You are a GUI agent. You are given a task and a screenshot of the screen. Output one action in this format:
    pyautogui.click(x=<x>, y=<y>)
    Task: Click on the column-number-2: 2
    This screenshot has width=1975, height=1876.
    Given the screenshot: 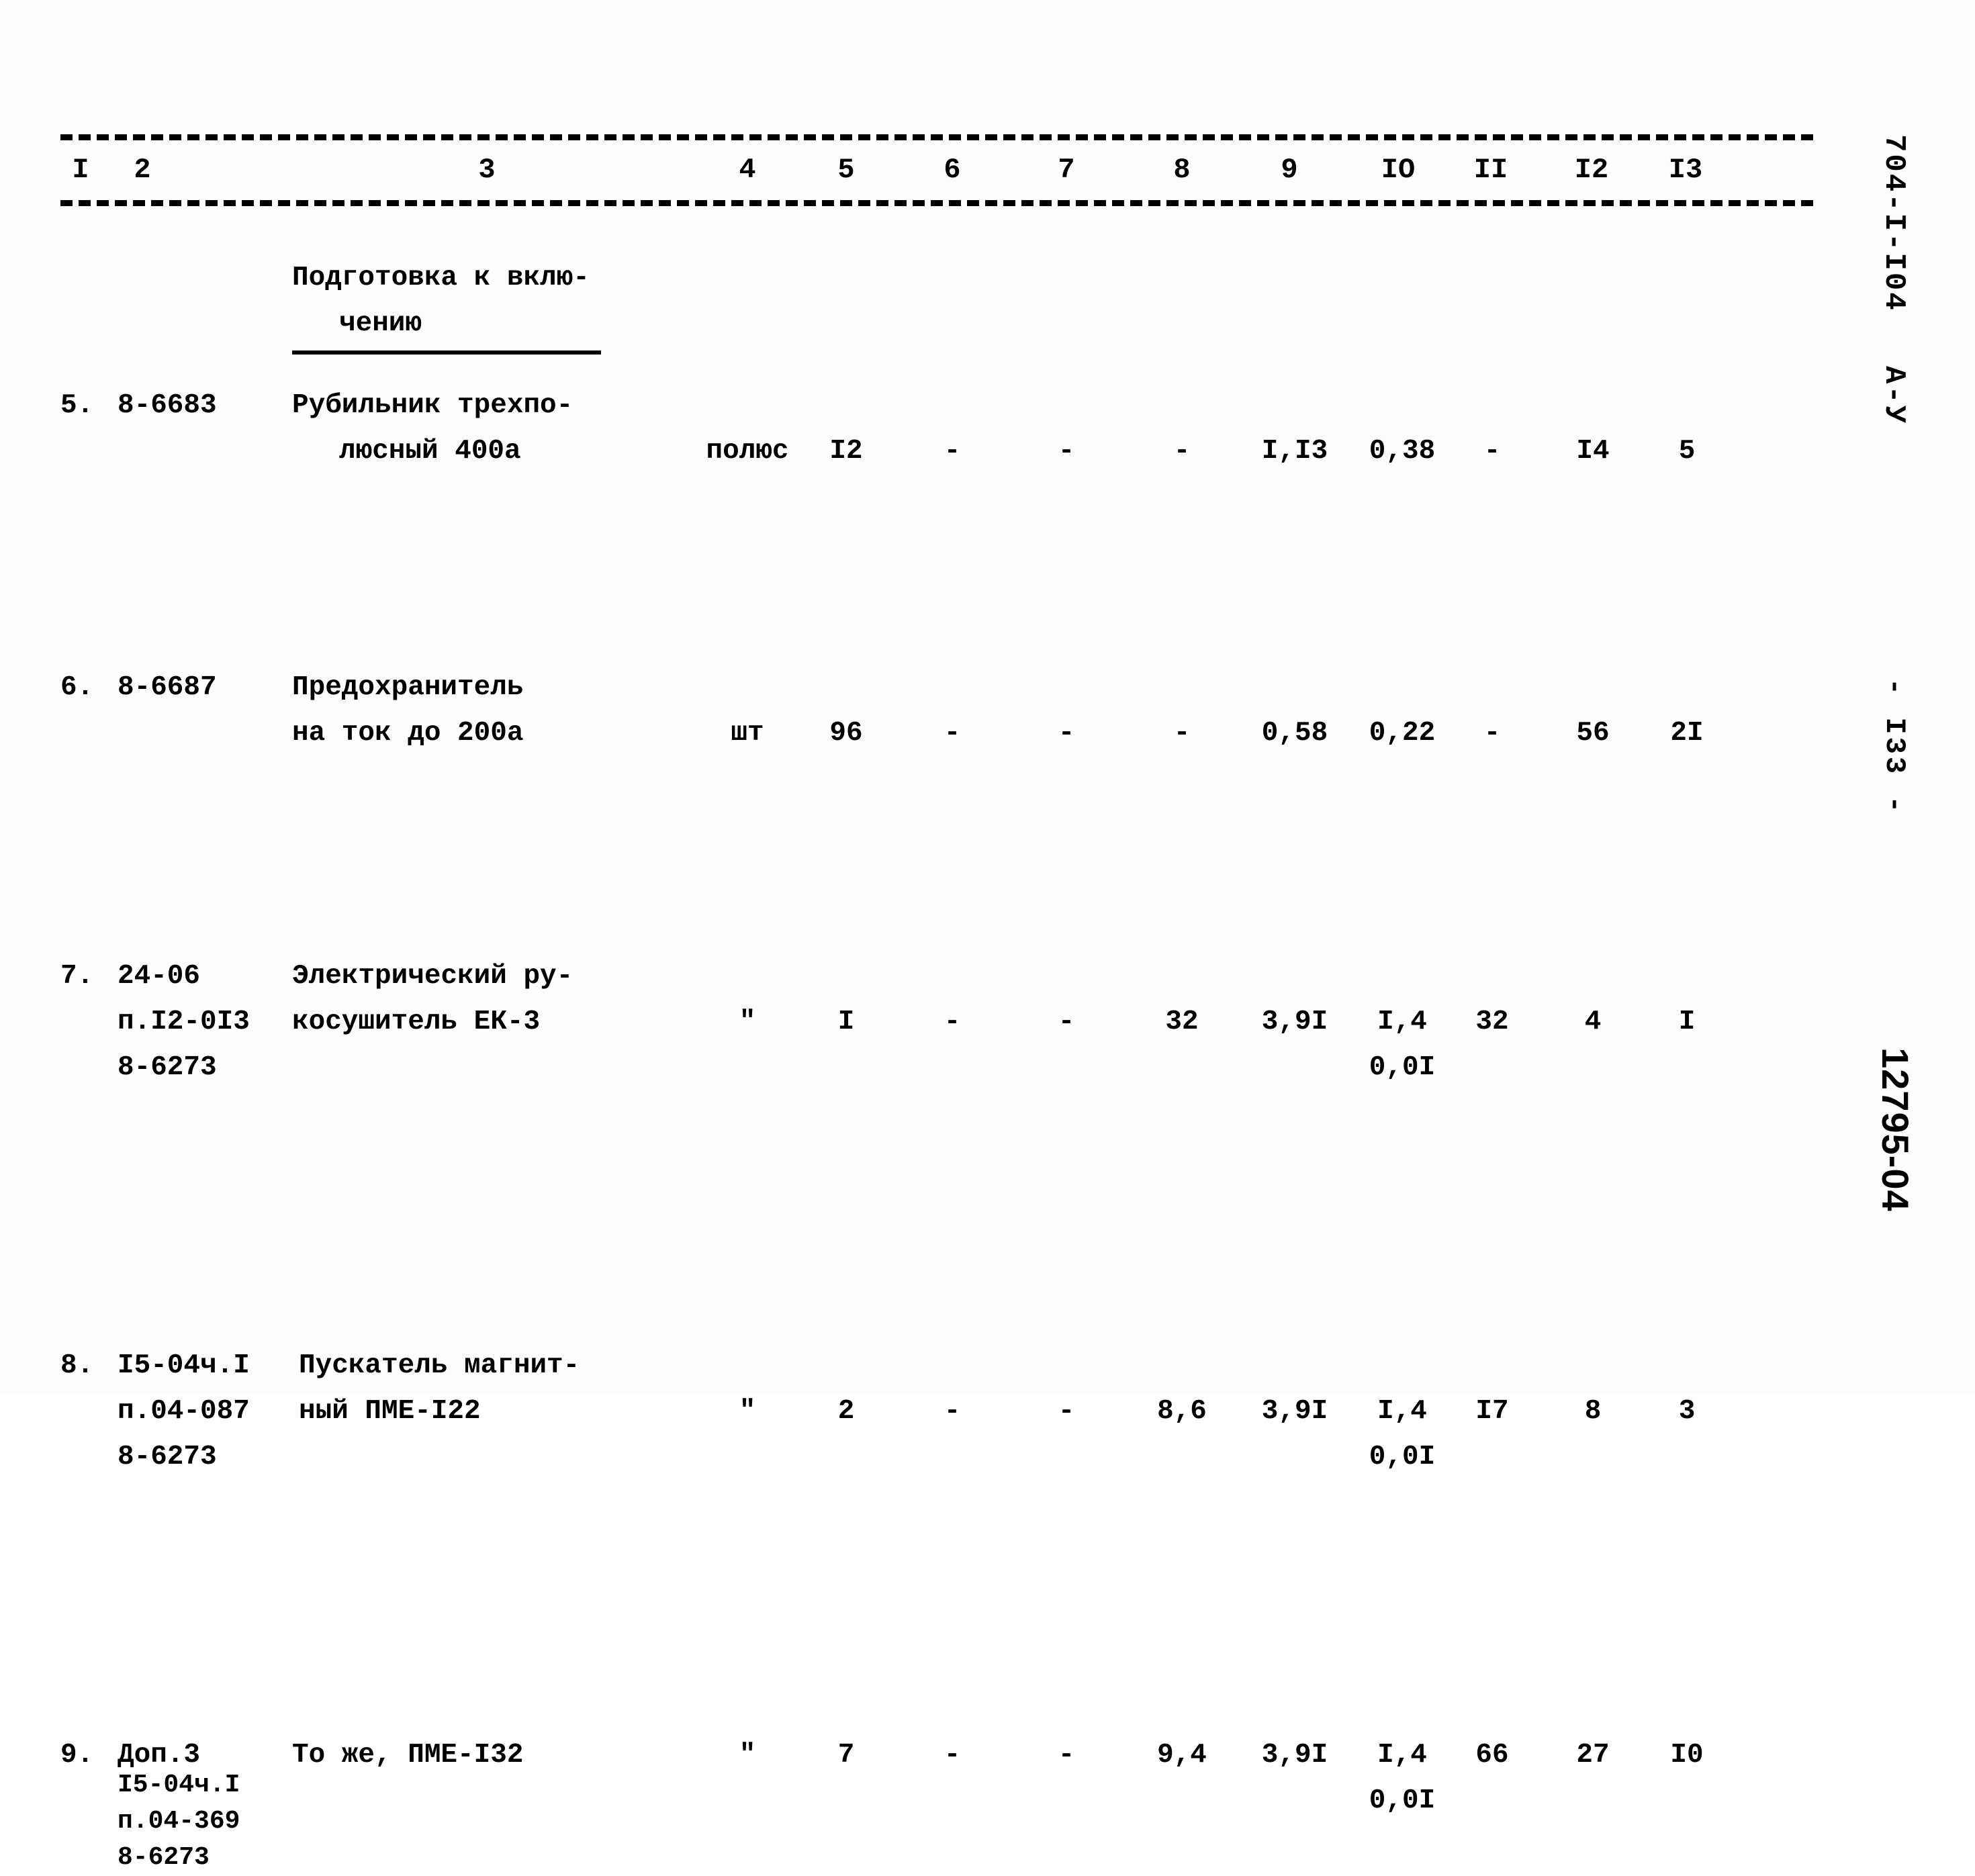 What is the action you would take?
    pyautogui.click(x=142, y=170)
    